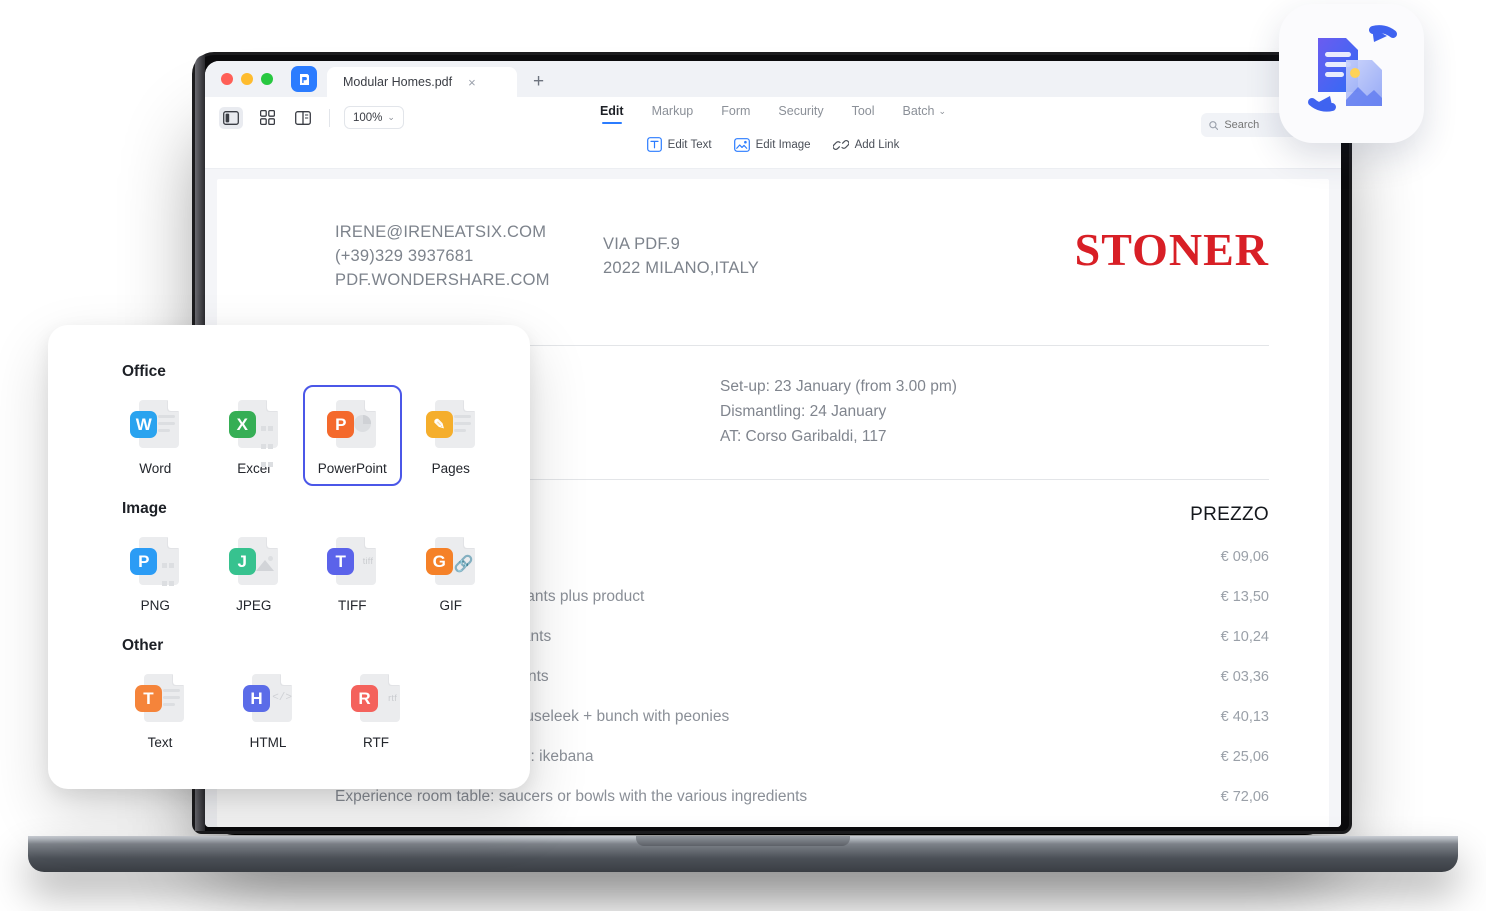 The height and width of the screenshot is (911, 1486). Describe the element at coordinates (256, 698) in the screenshot. I see `format-badge-letter: H` at that location.